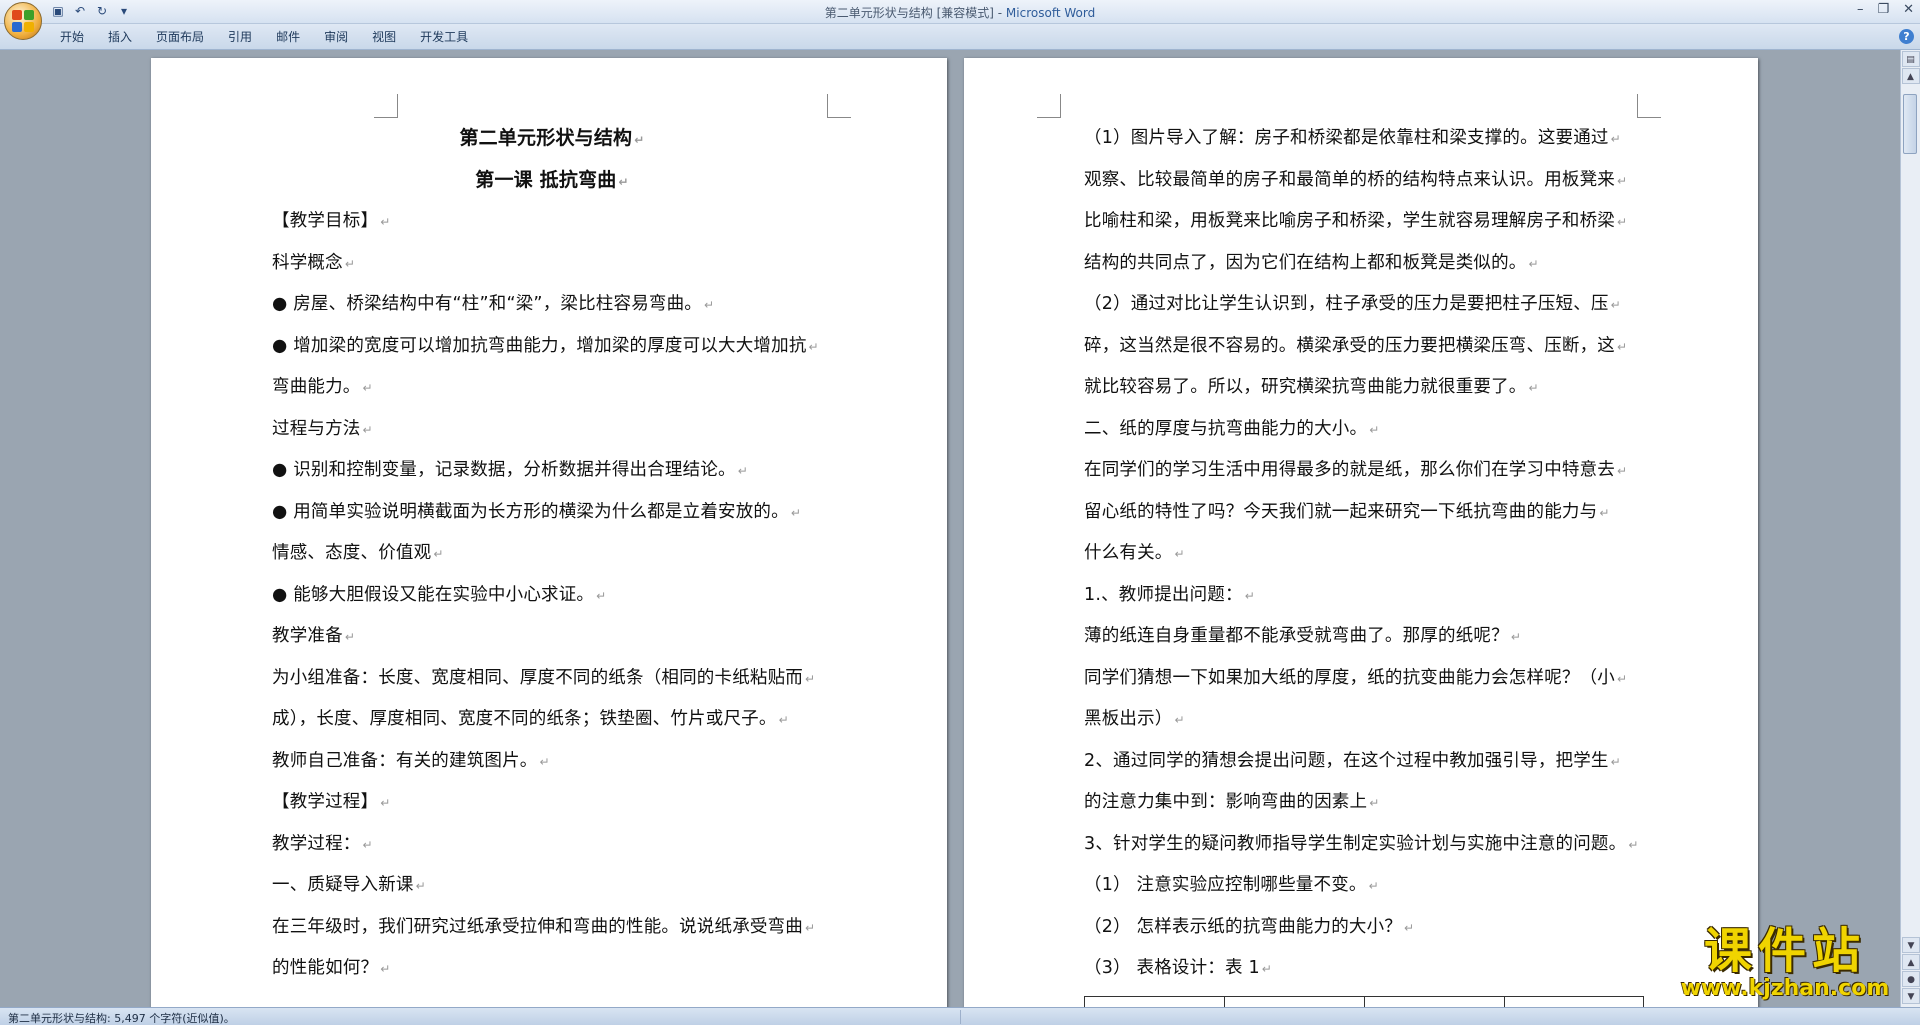 This screenshot has width=1920, height=1025. Describe the element at coordinates (1364, 596) in the screenshot. I see `paragraph-line: 1.、教师提出问题： ↵` at that location.